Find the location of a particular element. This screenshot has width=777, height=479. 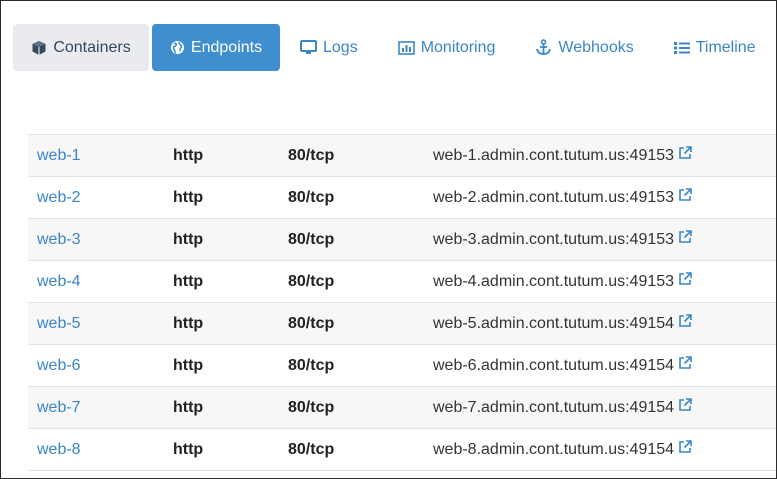

endpoint-url-cell: web-2.admin.cont.tutum.us:49153 is located at coordinates (562, 197).